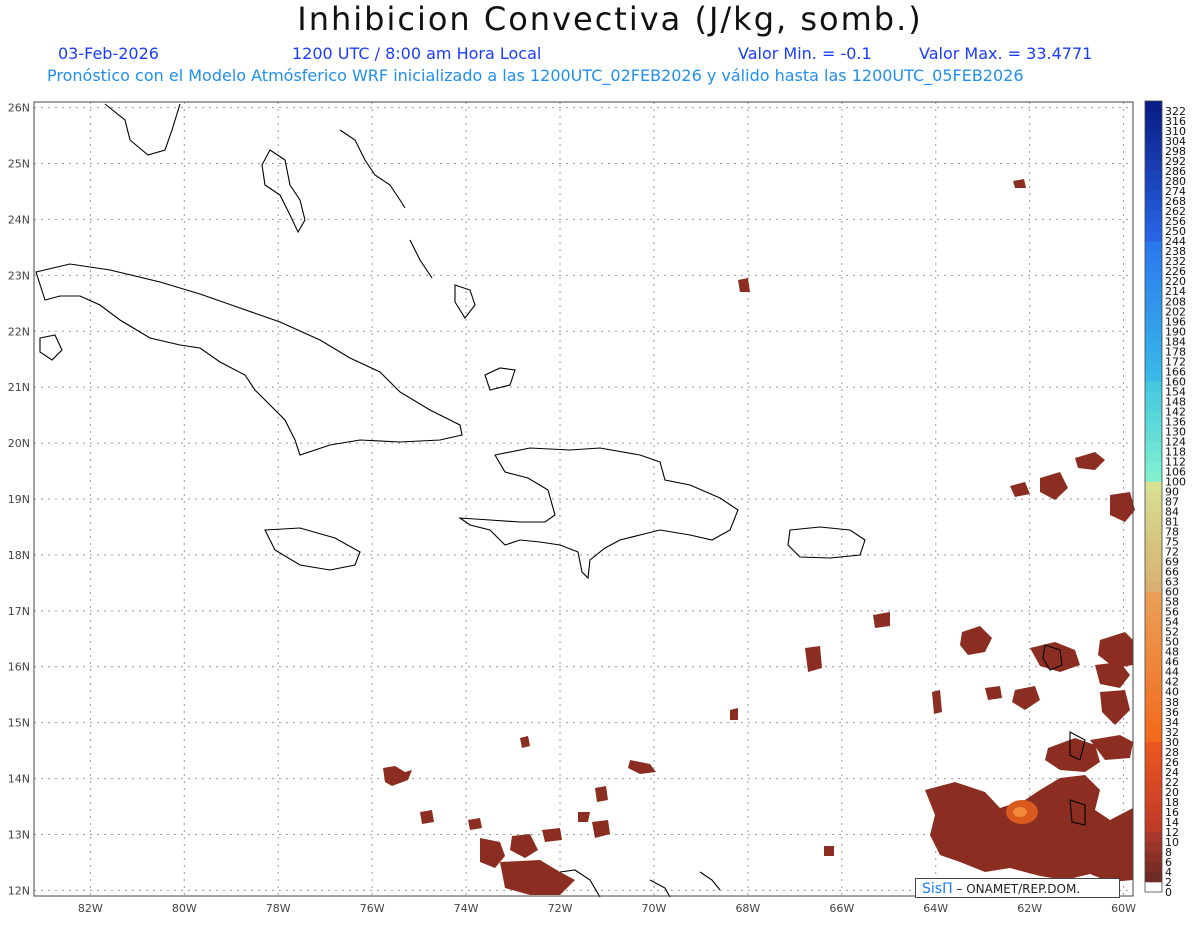 The width and height of the screenshot is (1200, 927). What do you see at coordinates (1029, 908) in the screenshot?
I see `lon-tick-label: 62W` at bounding box center [1029, 908].